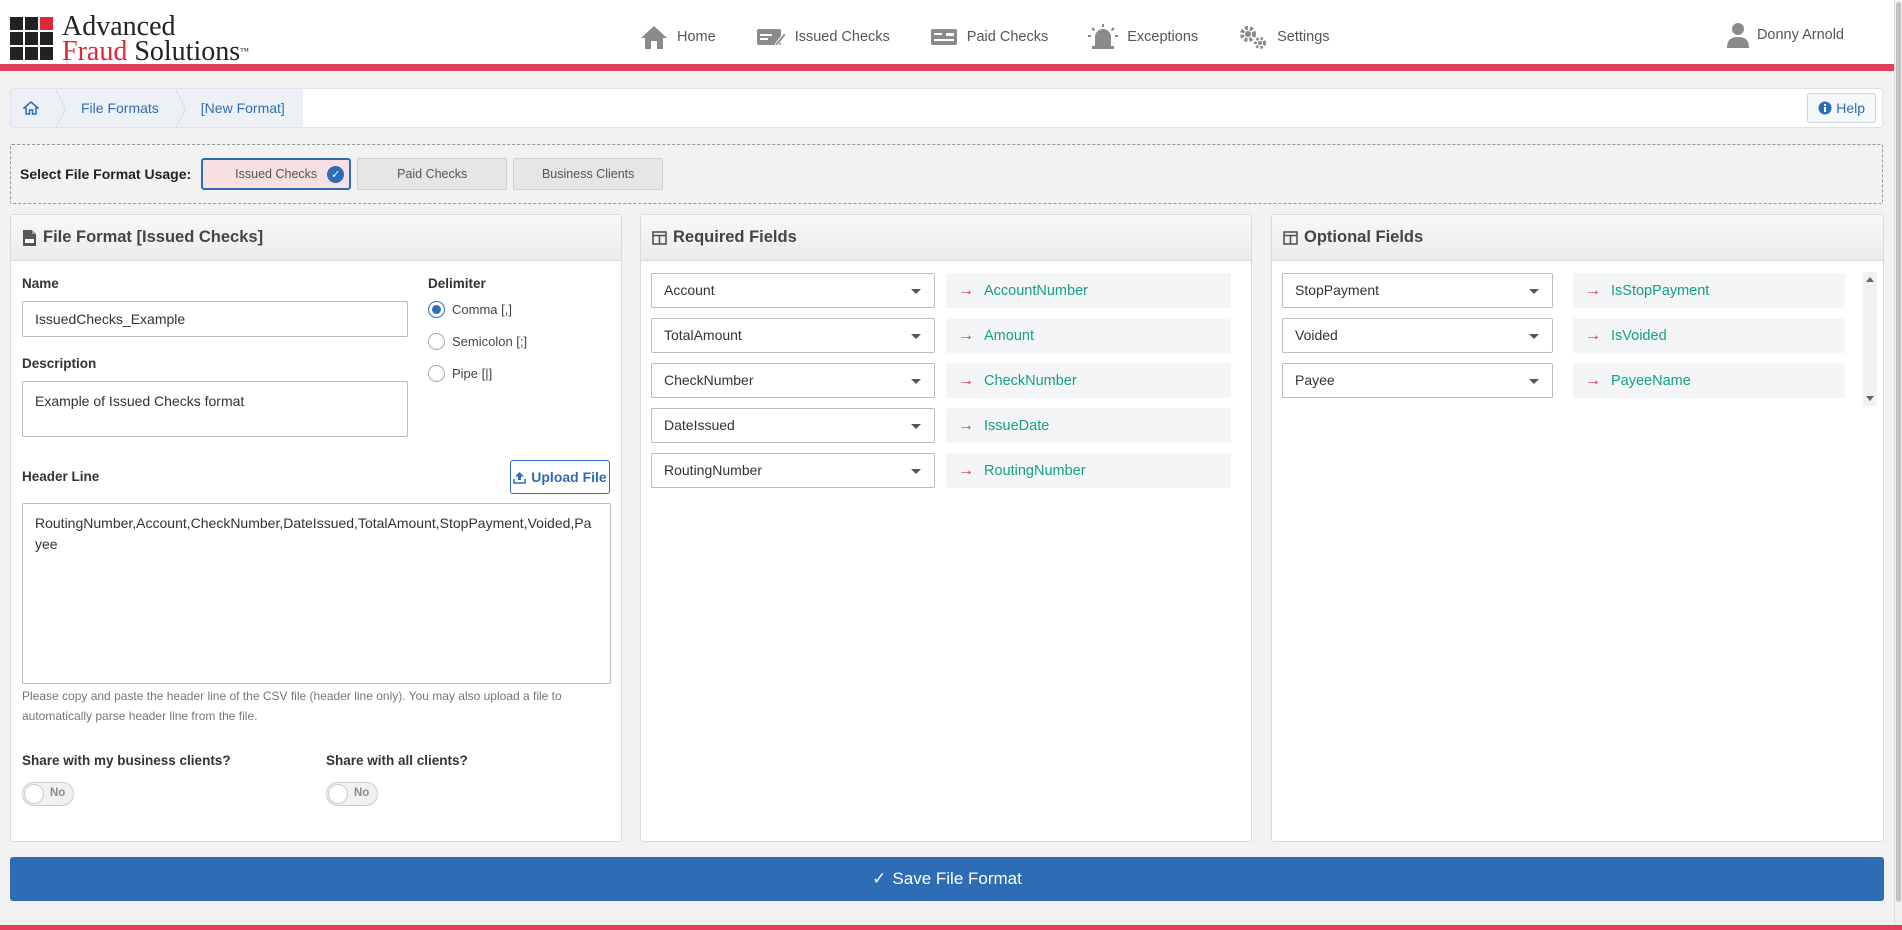 Image resolution: width=1902 pixels, height=930 pixels. I want to click on name-input: IssuedChecks_Example, so click(215, 319).